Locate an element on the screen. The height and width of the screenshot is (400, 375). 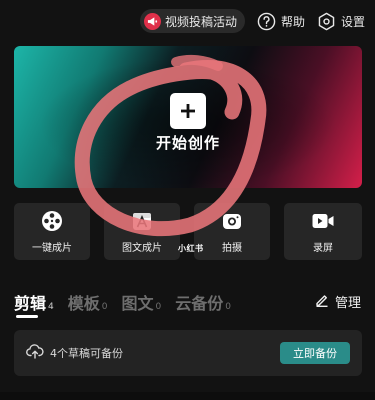
image-text-video-label: 图文成片 is located at coordinates (142, 248).